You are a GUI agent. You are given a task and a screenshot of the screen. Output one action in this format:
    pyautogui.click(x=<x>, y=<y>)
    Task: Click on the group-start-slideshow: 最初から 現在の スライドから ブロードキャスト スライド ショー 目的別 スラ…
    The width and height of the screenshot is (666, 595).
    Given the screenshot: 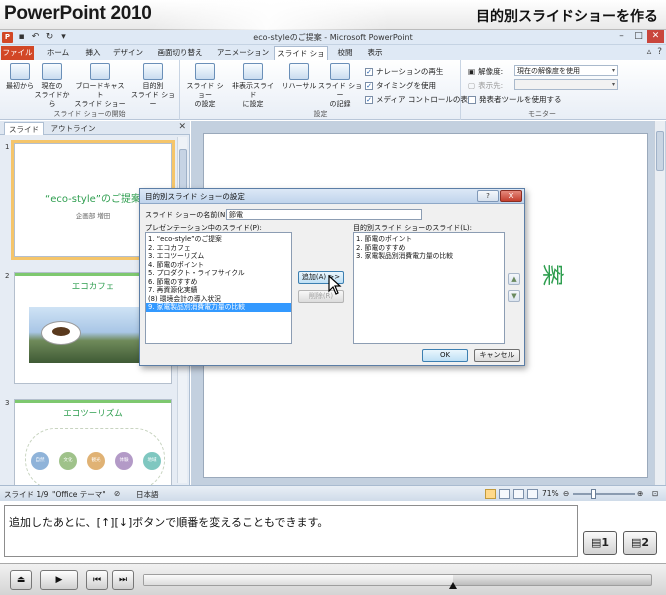 What is the action you would take?
    pyautogui.click(x=90, y=90)
    